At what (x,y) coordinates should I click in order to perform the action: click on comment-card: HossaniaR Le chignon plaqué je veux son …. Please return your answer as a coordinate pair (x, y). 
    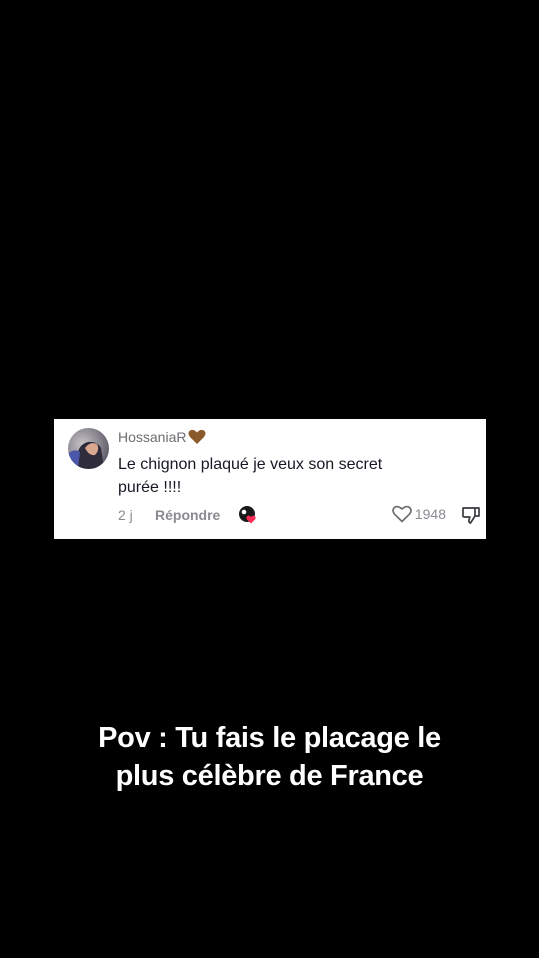
    Looking at the image, I should click on (270, 479).